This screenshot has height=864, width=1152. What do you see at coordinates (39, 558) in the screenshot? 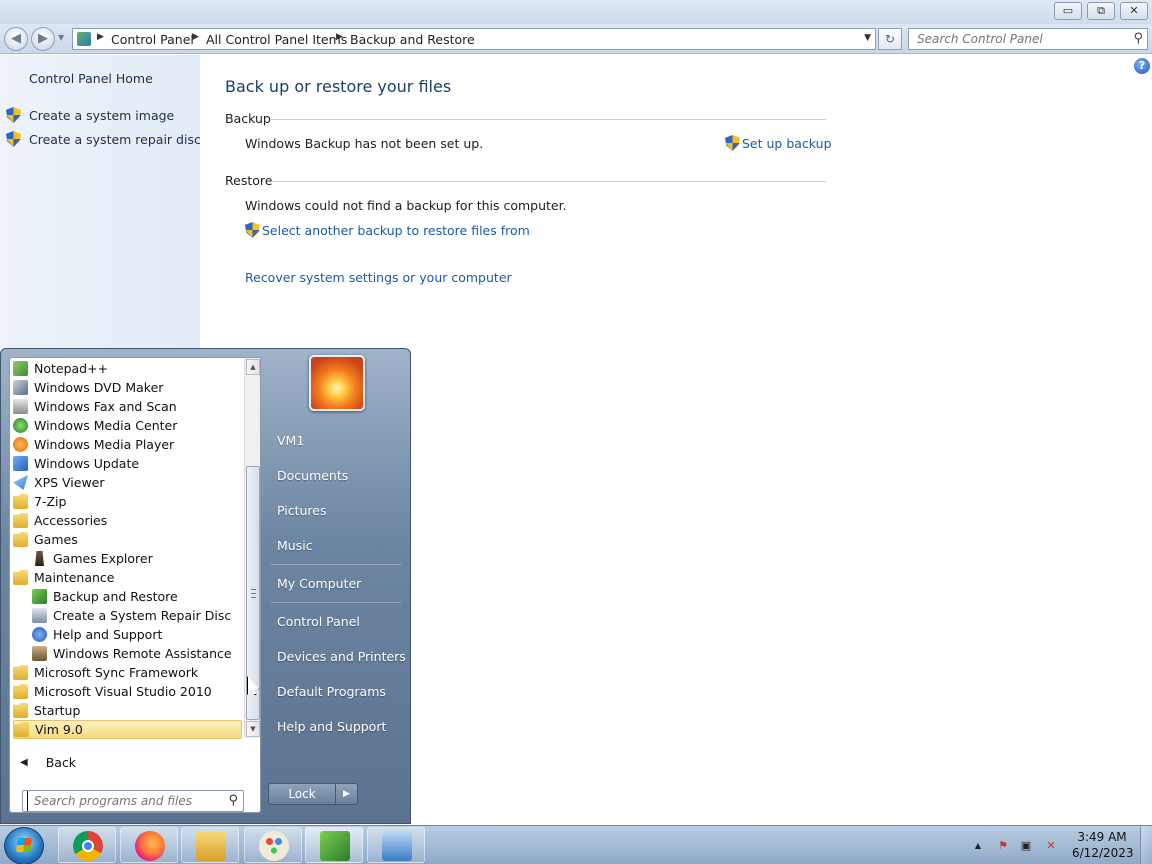
I see `games-explorer-icon` at bounding box center [39, 558].